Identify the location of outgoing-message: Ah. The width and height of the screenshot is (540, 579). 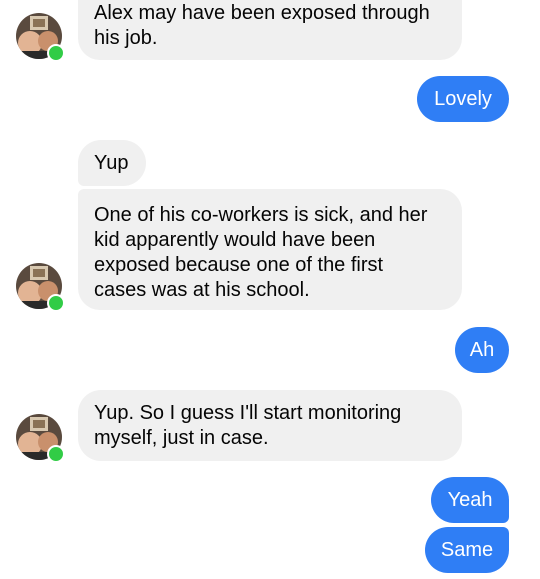
(482, 350).